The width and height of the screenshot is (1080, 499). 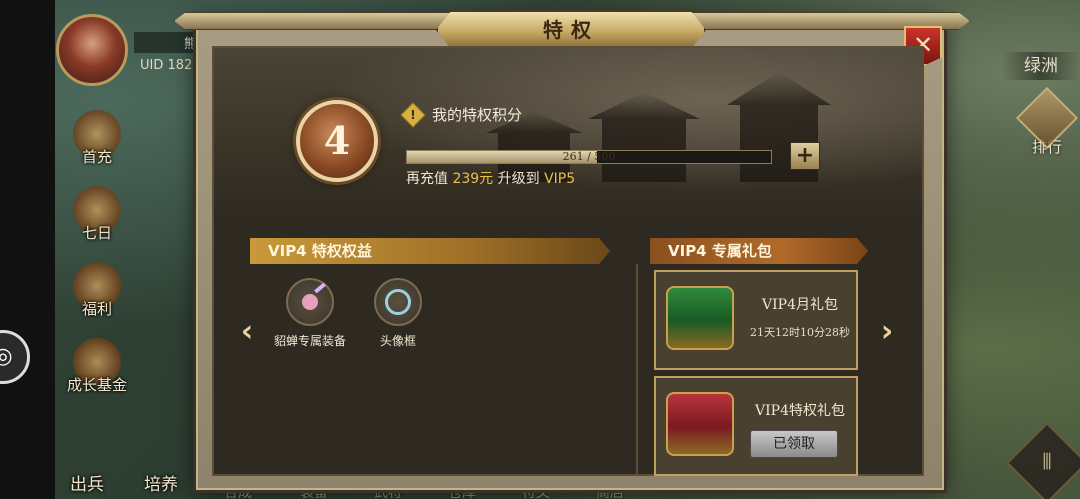 I want to click on modal-title: 特权, so click(x=571, y=30).